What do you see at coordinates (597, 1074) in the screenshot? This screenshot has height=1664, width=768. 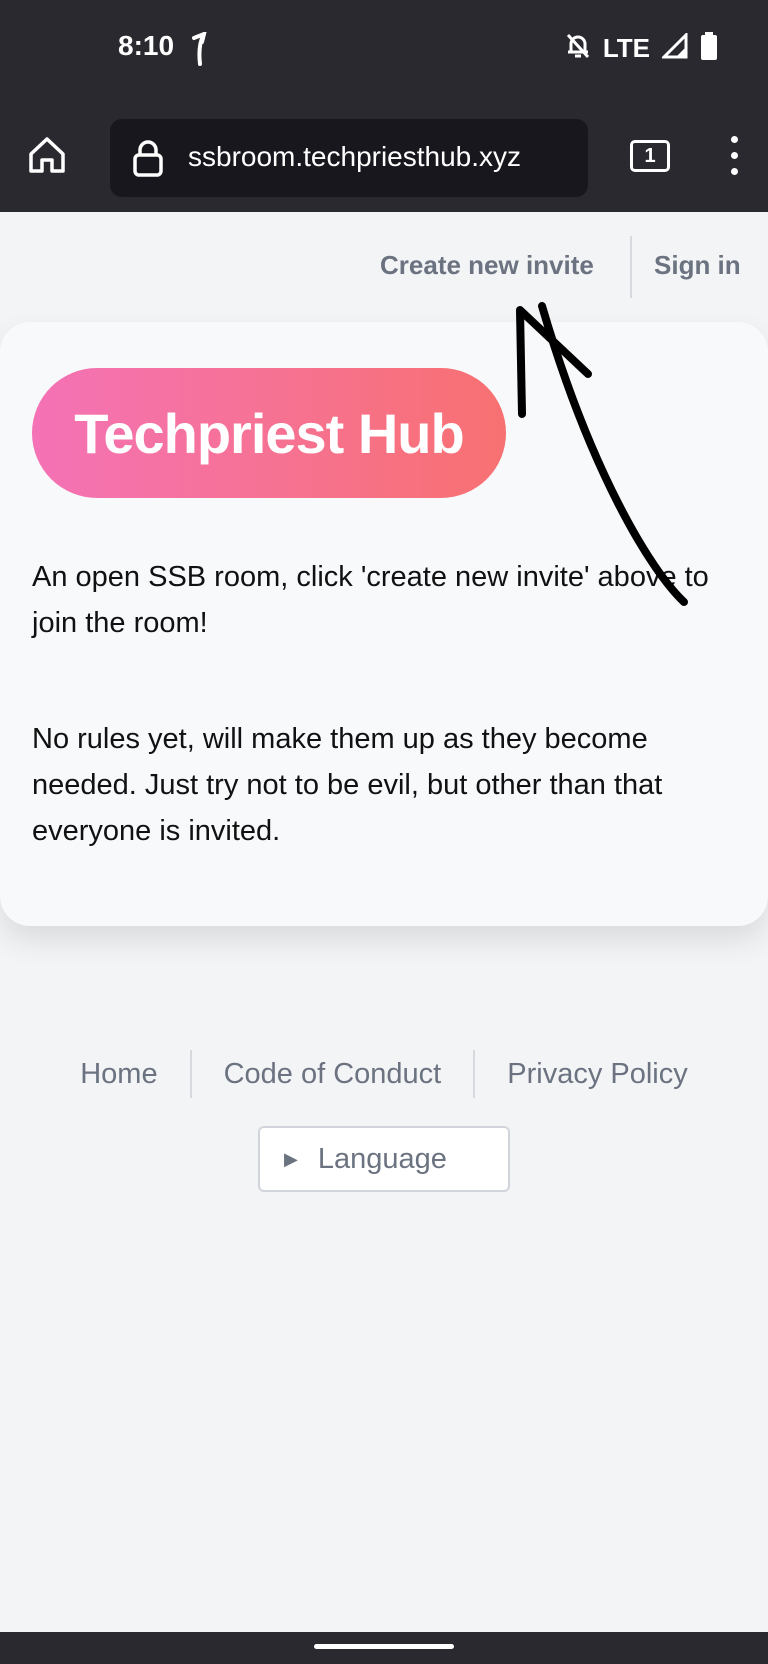 I see `footer-privacy-policy-link: Privacy Policy` at bounding box center [597, 1074].